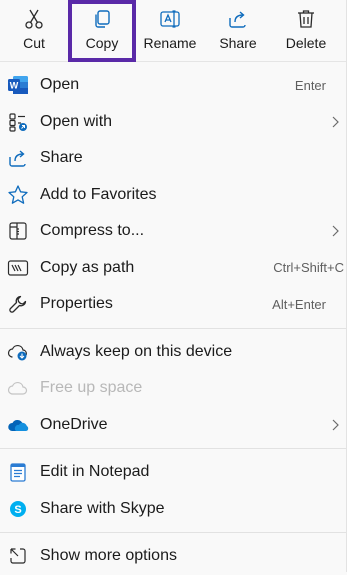 This screenshot has width=347, height=575. What do you see at coordinates (18, 472) in the screenshot?
I see `notepad-icon` at bounding box center [18, 472].